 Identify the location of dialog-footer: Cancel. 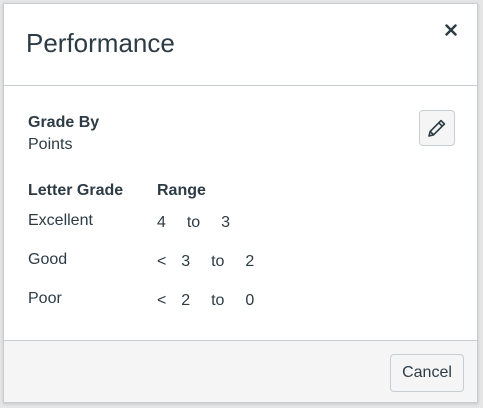
(240, 371).